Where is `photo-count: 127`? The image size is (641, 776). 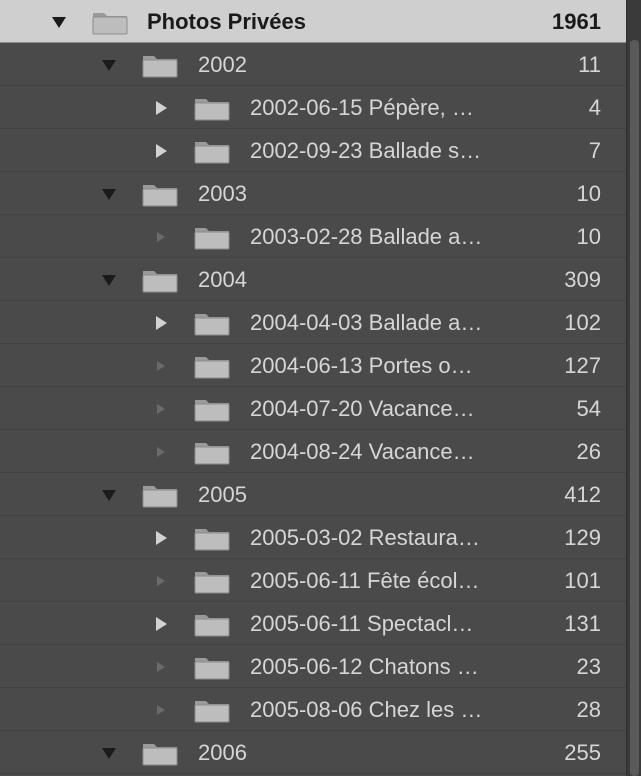
photo-count: 127 is located at coordinates (582, 365).